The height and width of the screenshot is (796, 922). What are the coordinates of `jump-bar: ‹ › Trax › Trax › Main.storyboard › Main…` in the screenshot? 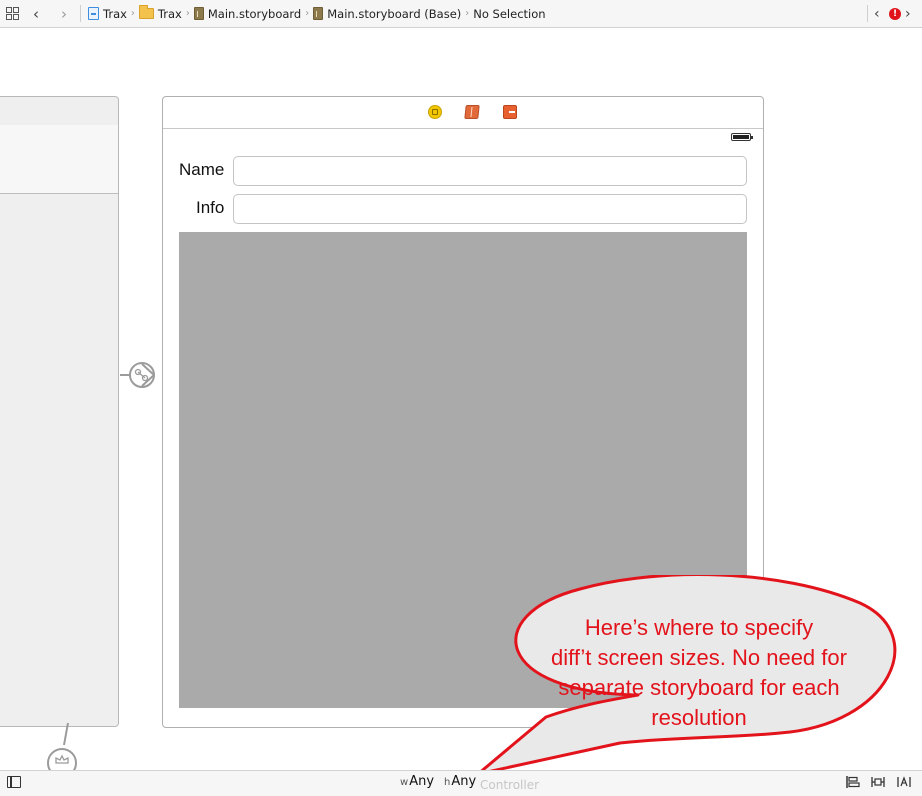 It's located at (461, 14).